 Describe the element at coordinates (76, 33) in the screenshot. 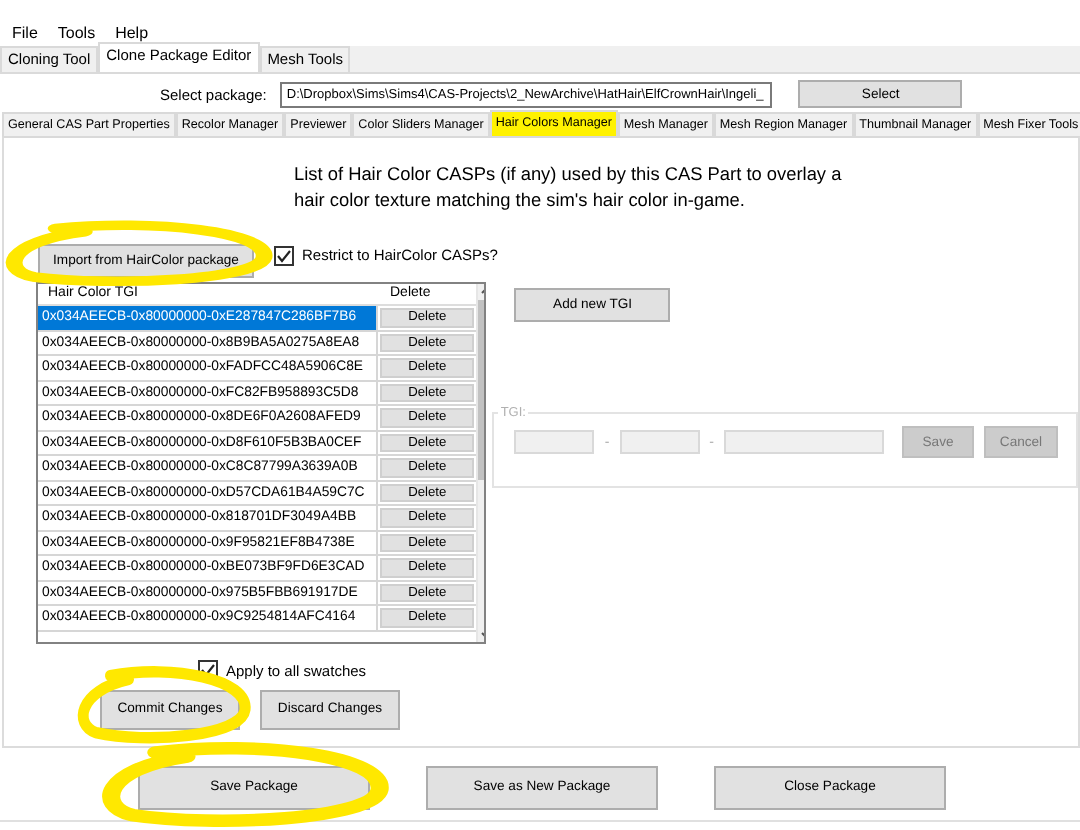

I see `menu-item: Tools` at that location.